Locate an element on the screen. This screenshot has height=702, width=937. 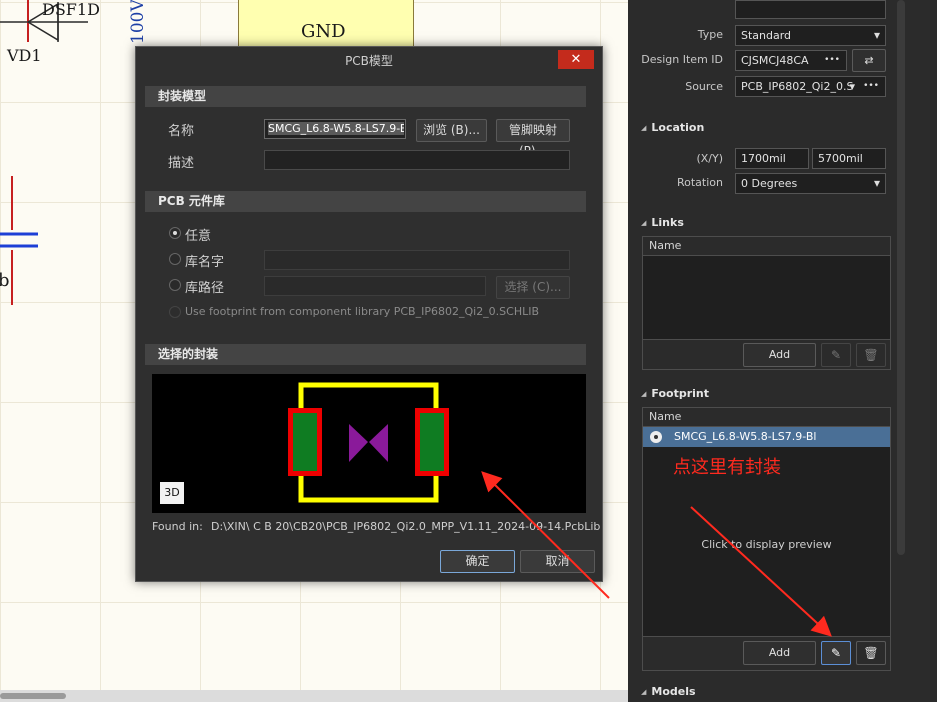
source-chevron-icon: ▾ is located at coordinates (852, 86).